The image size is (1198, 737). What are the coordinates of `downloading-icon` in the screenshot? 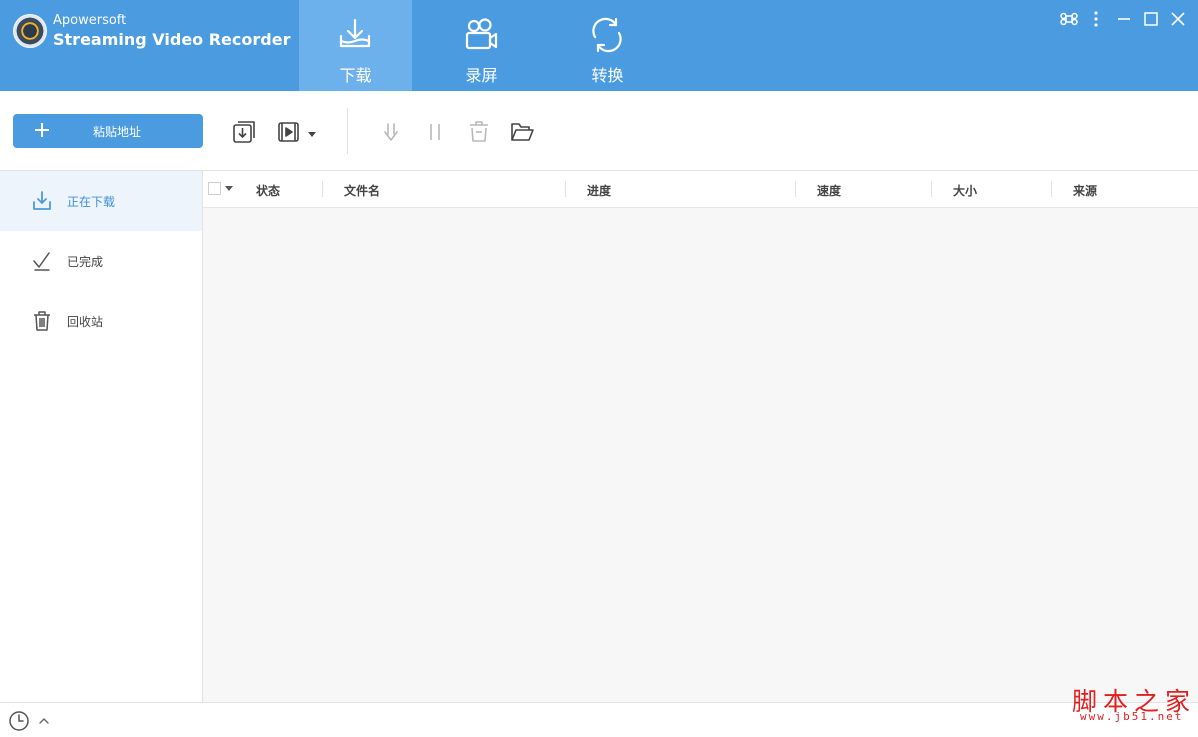 It's located at (42, 200).